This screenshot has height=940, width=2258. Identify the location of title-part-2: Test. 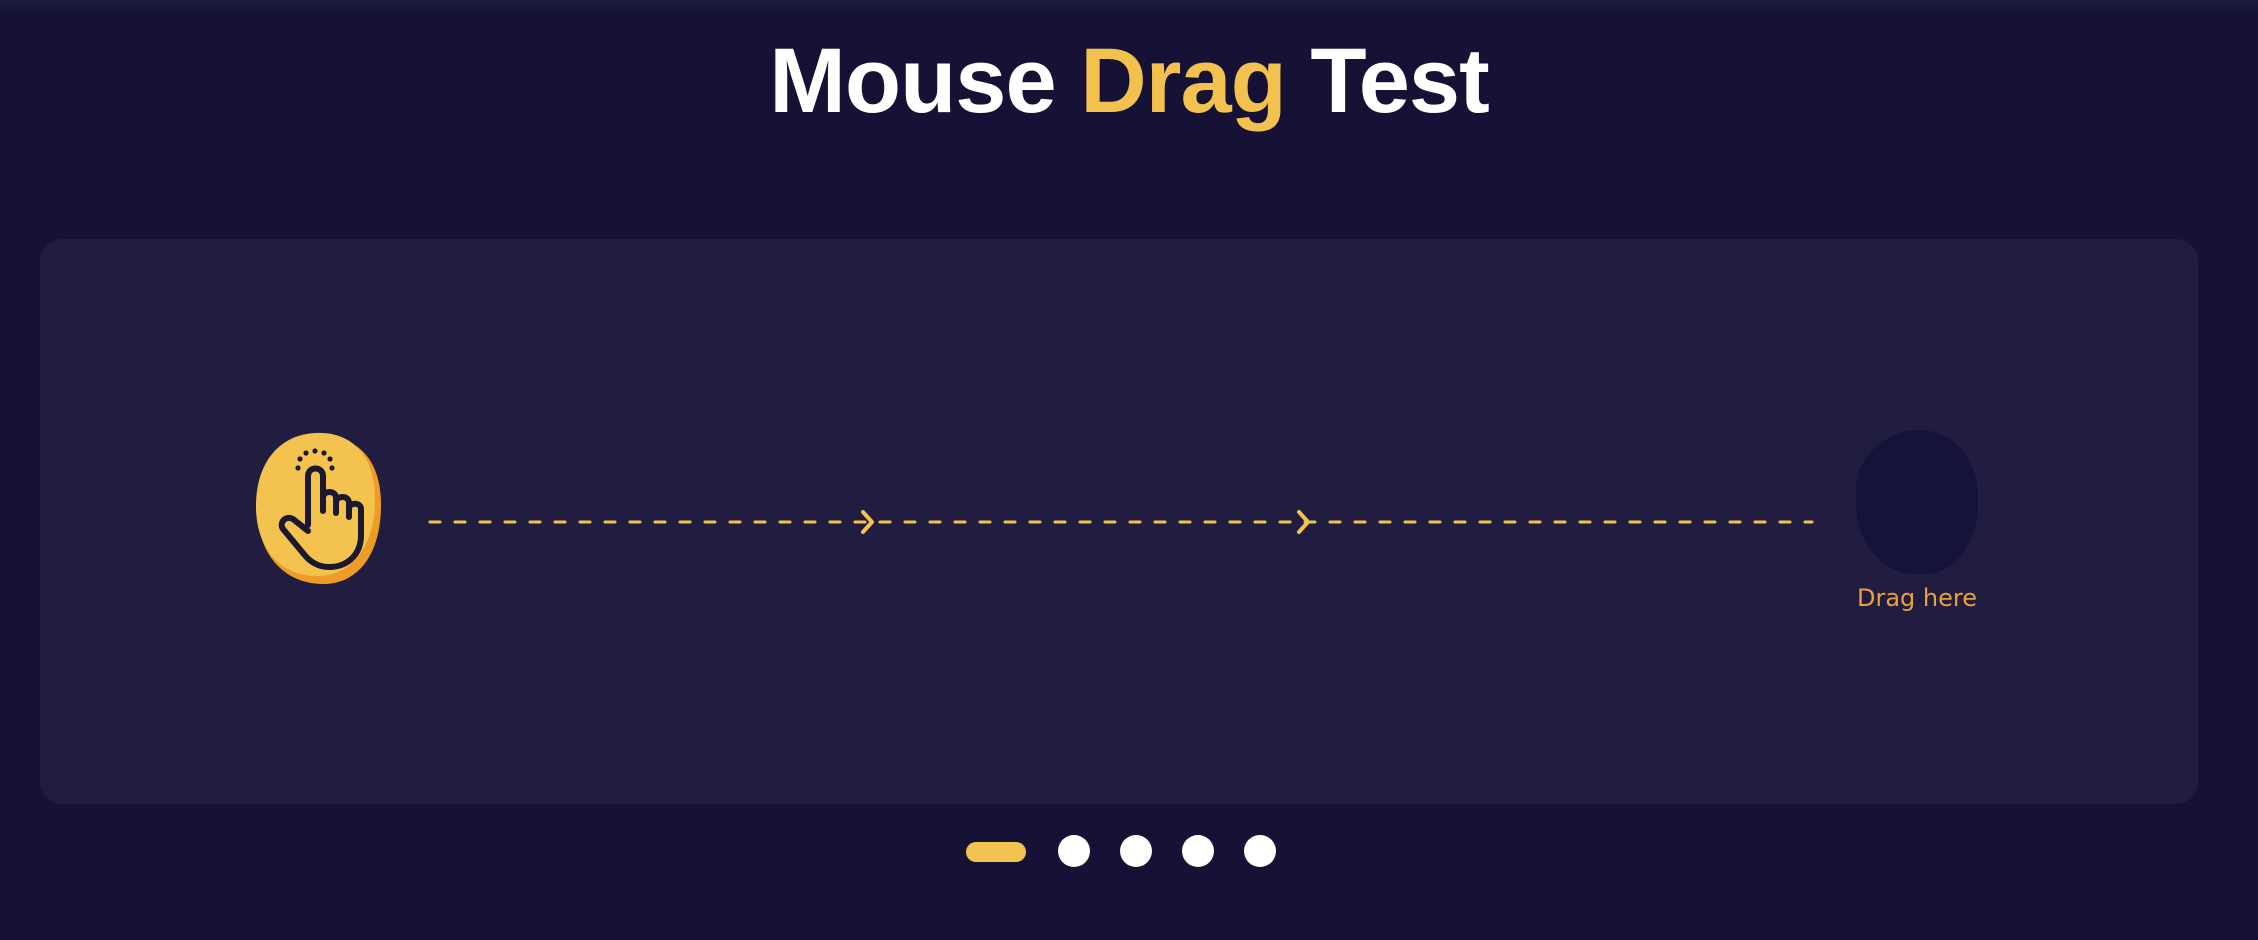
(1387, 81).